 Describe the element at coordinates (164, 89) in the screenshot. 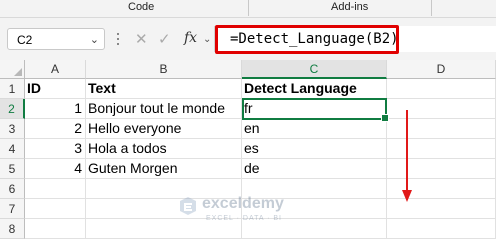

I see `table-header-text: Text` at that location.